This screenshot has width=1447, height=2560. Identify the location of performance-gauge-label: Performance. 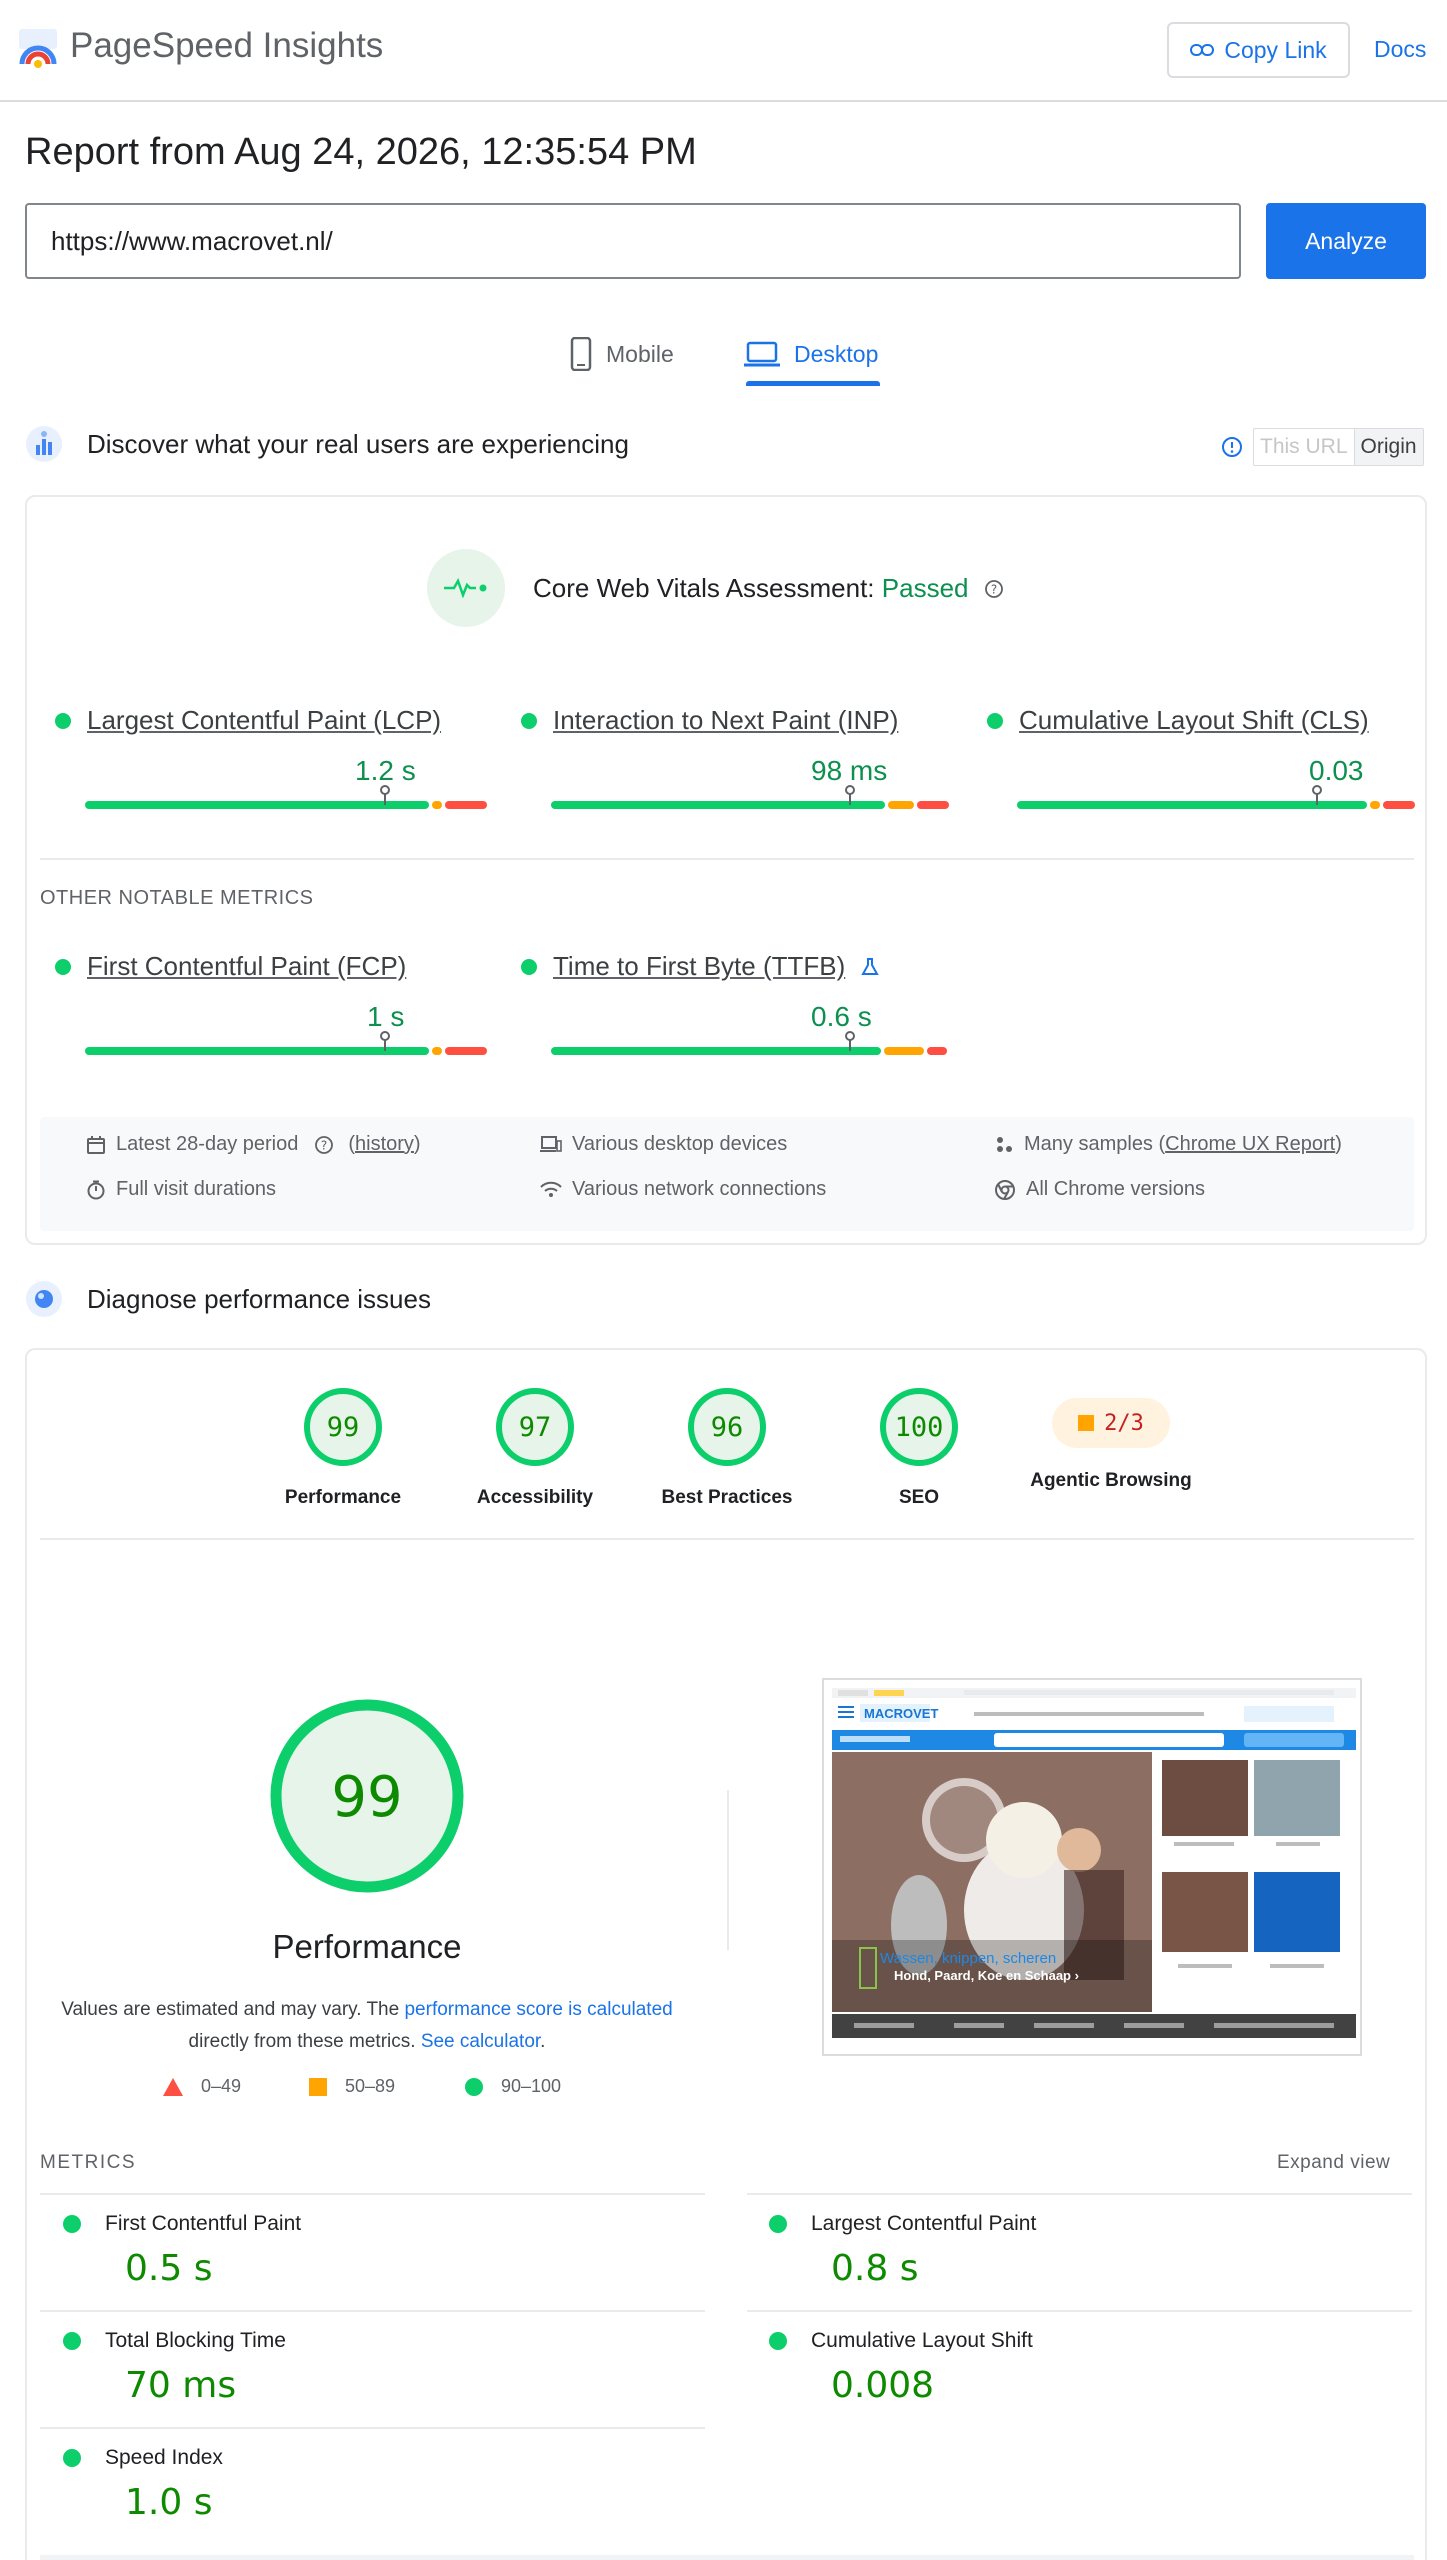
(343, 1497).